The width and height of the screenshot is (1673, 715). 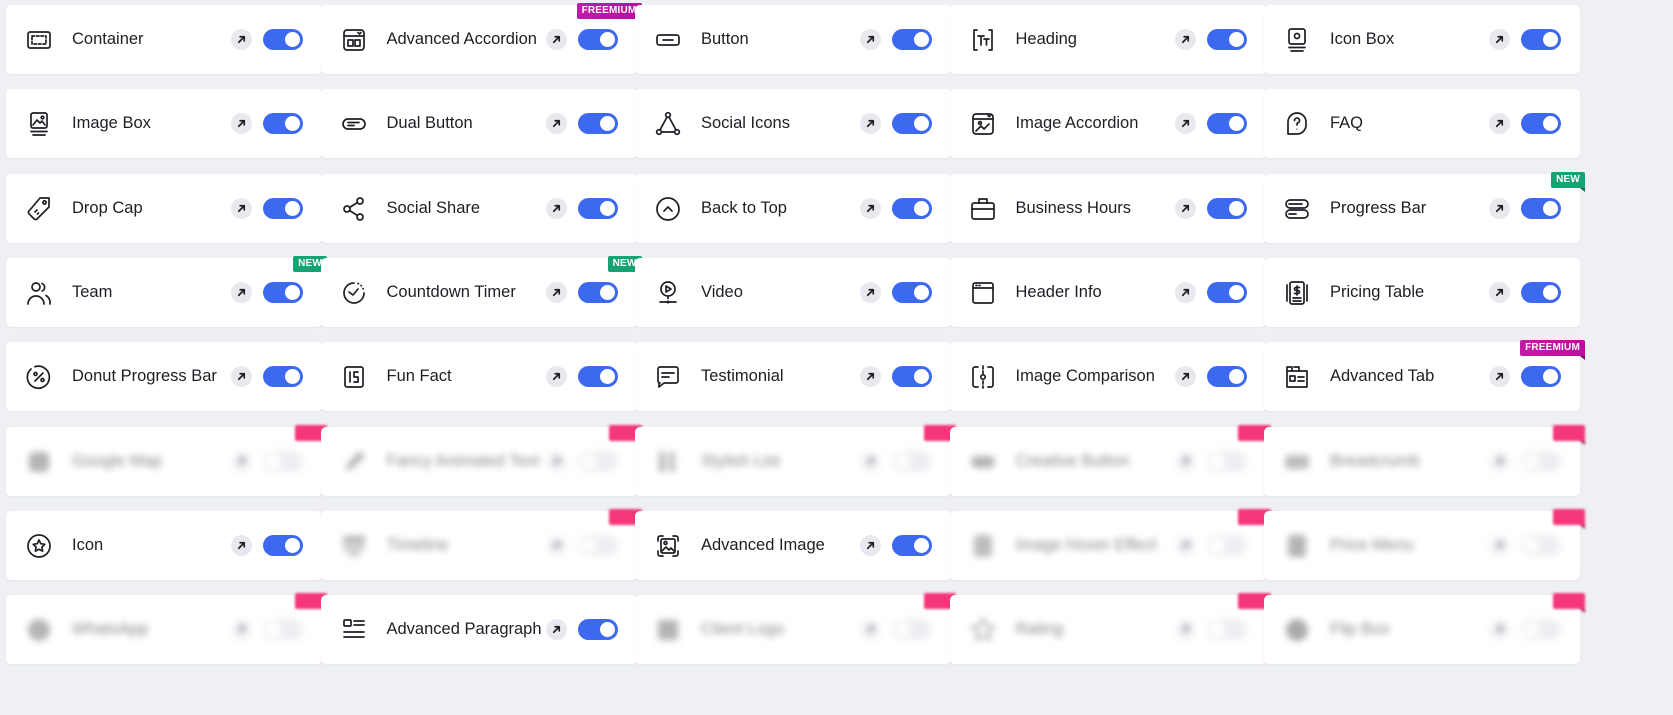 I want to click on widget-card-content: Dual Button, so click(x=479, y=123).